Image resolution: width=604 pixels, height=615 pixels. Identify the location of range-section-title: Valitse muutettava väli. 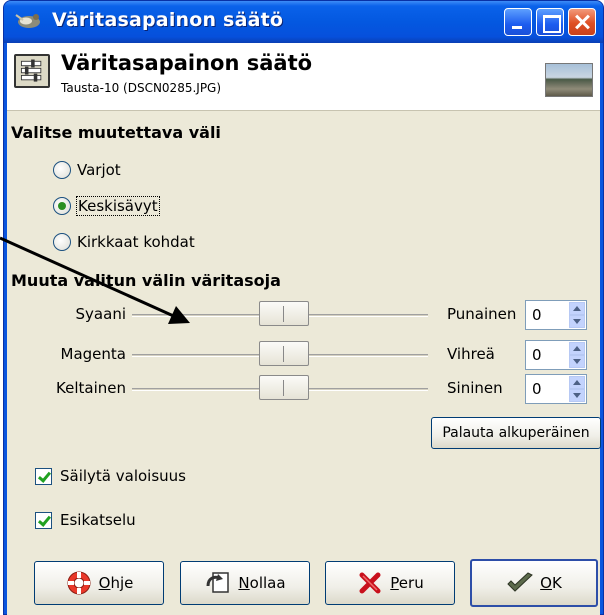
(116, 132).